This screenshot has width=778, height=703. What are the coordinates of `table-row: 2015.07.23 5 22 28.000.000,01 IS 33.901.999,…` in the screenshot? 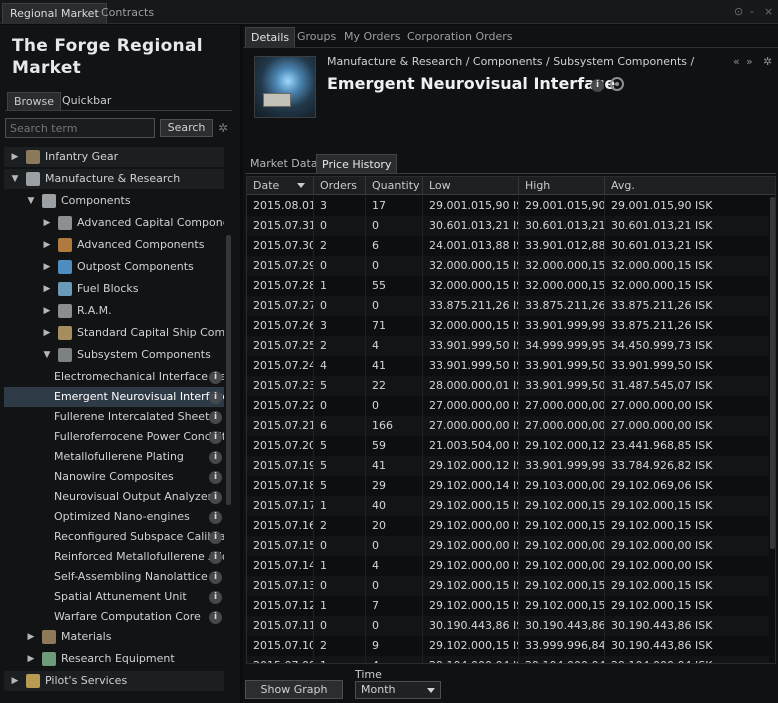 It's located at (508, 386).